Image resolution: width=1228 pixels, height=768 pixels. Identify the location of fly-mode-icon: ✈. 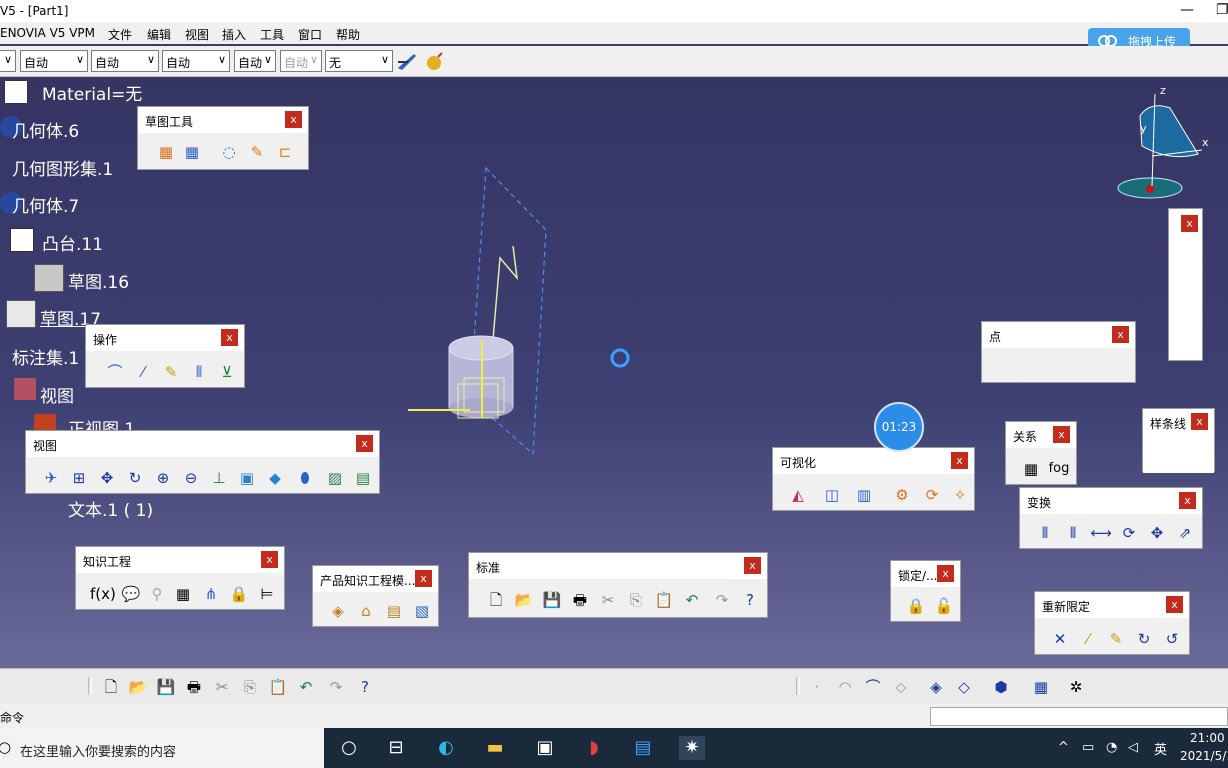
(51, 478).